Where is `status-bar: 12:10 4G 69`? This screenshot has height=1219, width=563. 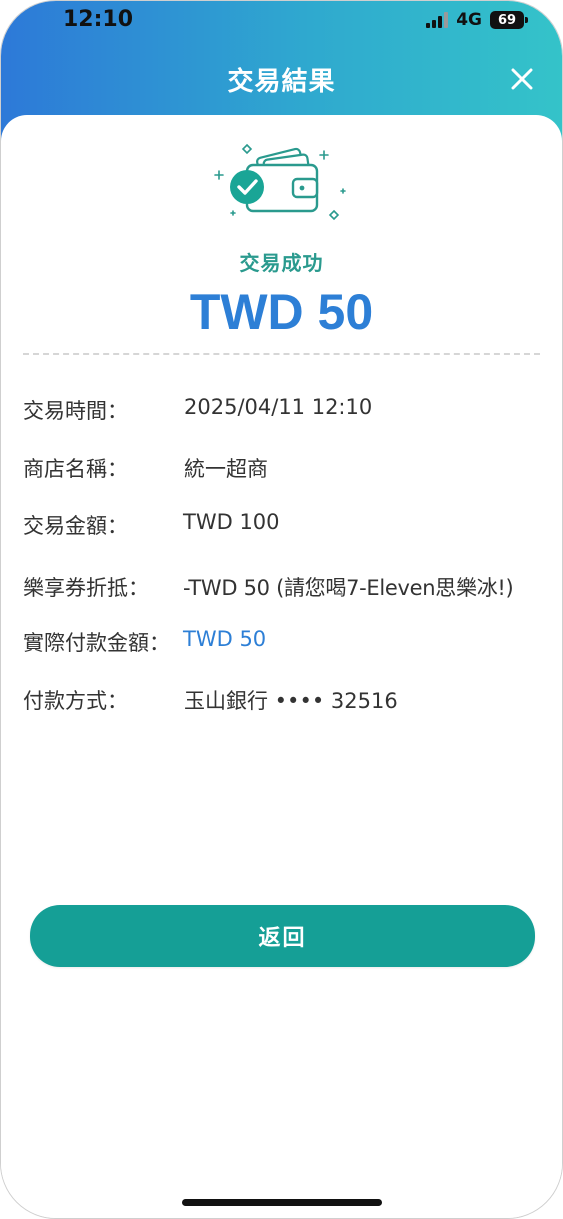
status-bar: 12:10 4G 69 is located at coordinates (281, 21).